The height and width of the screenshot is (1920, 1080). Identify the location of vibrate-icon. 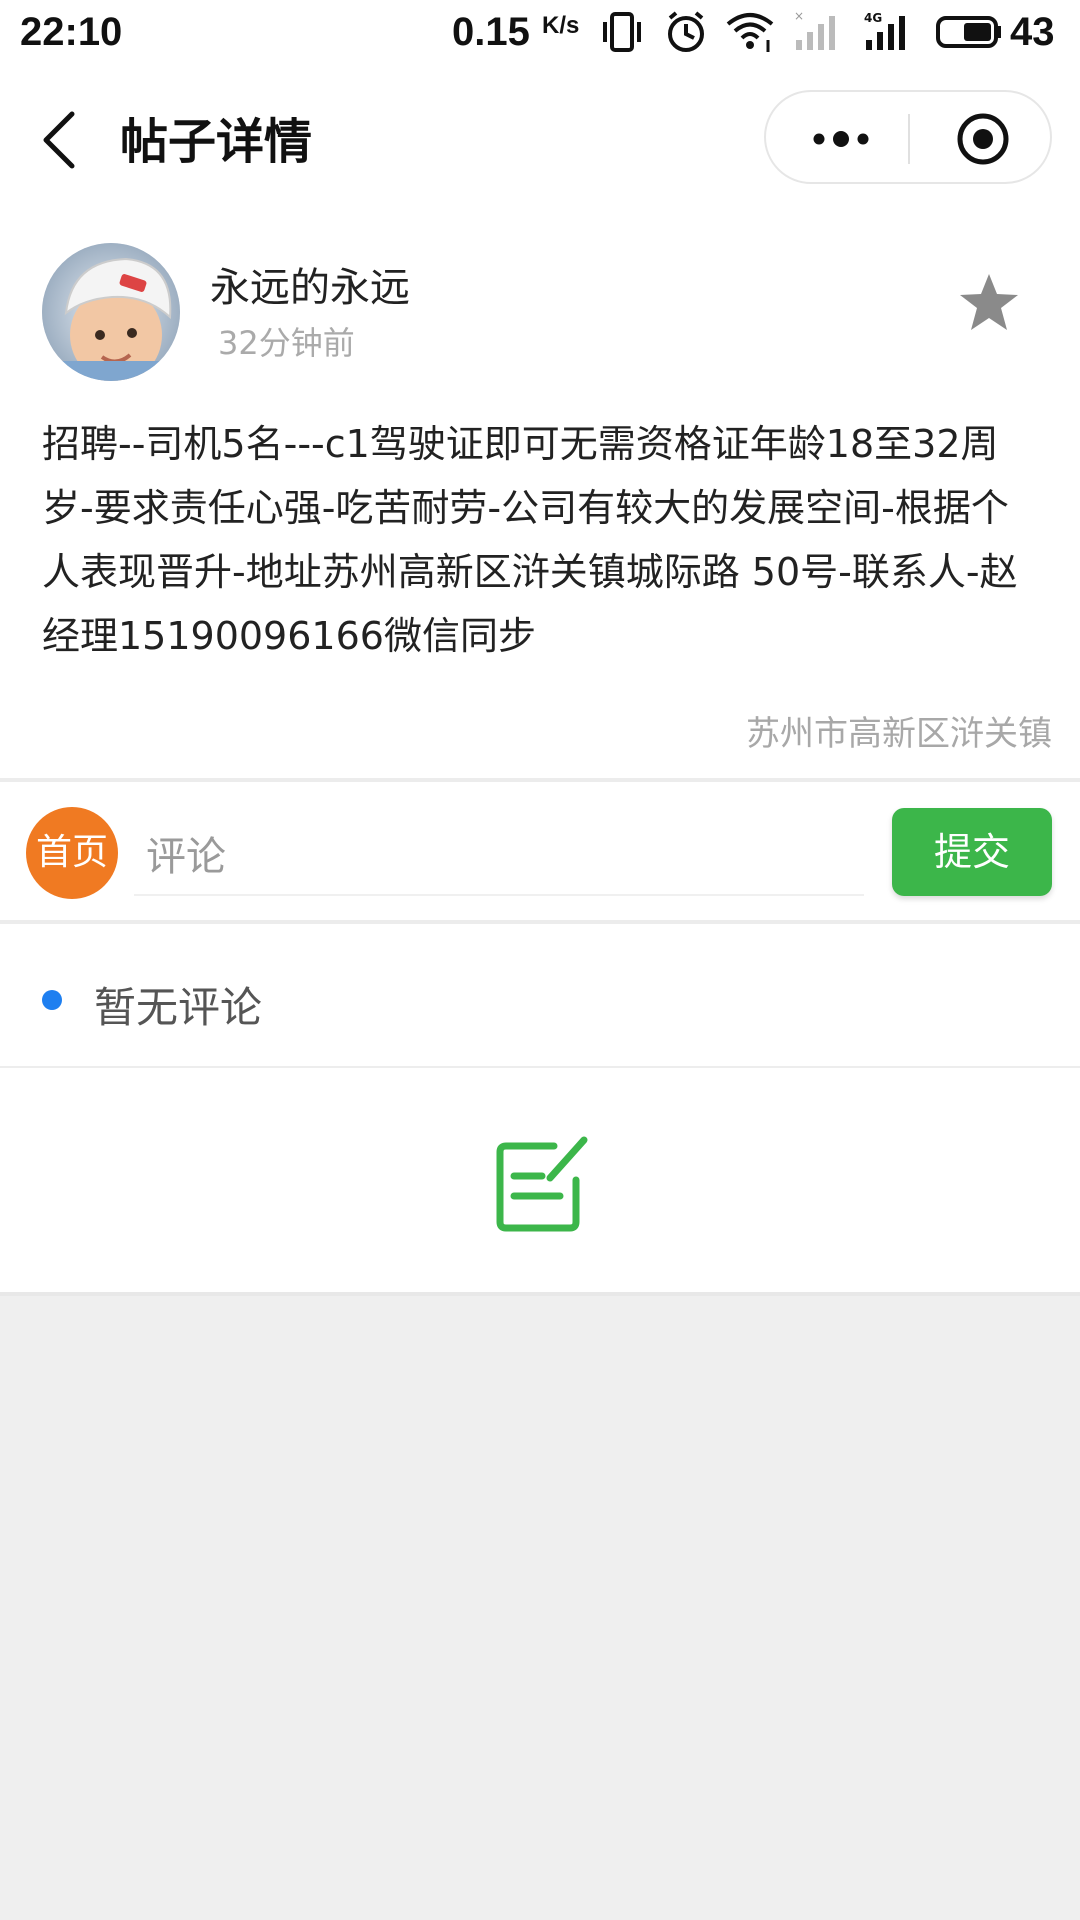
(622, 32).